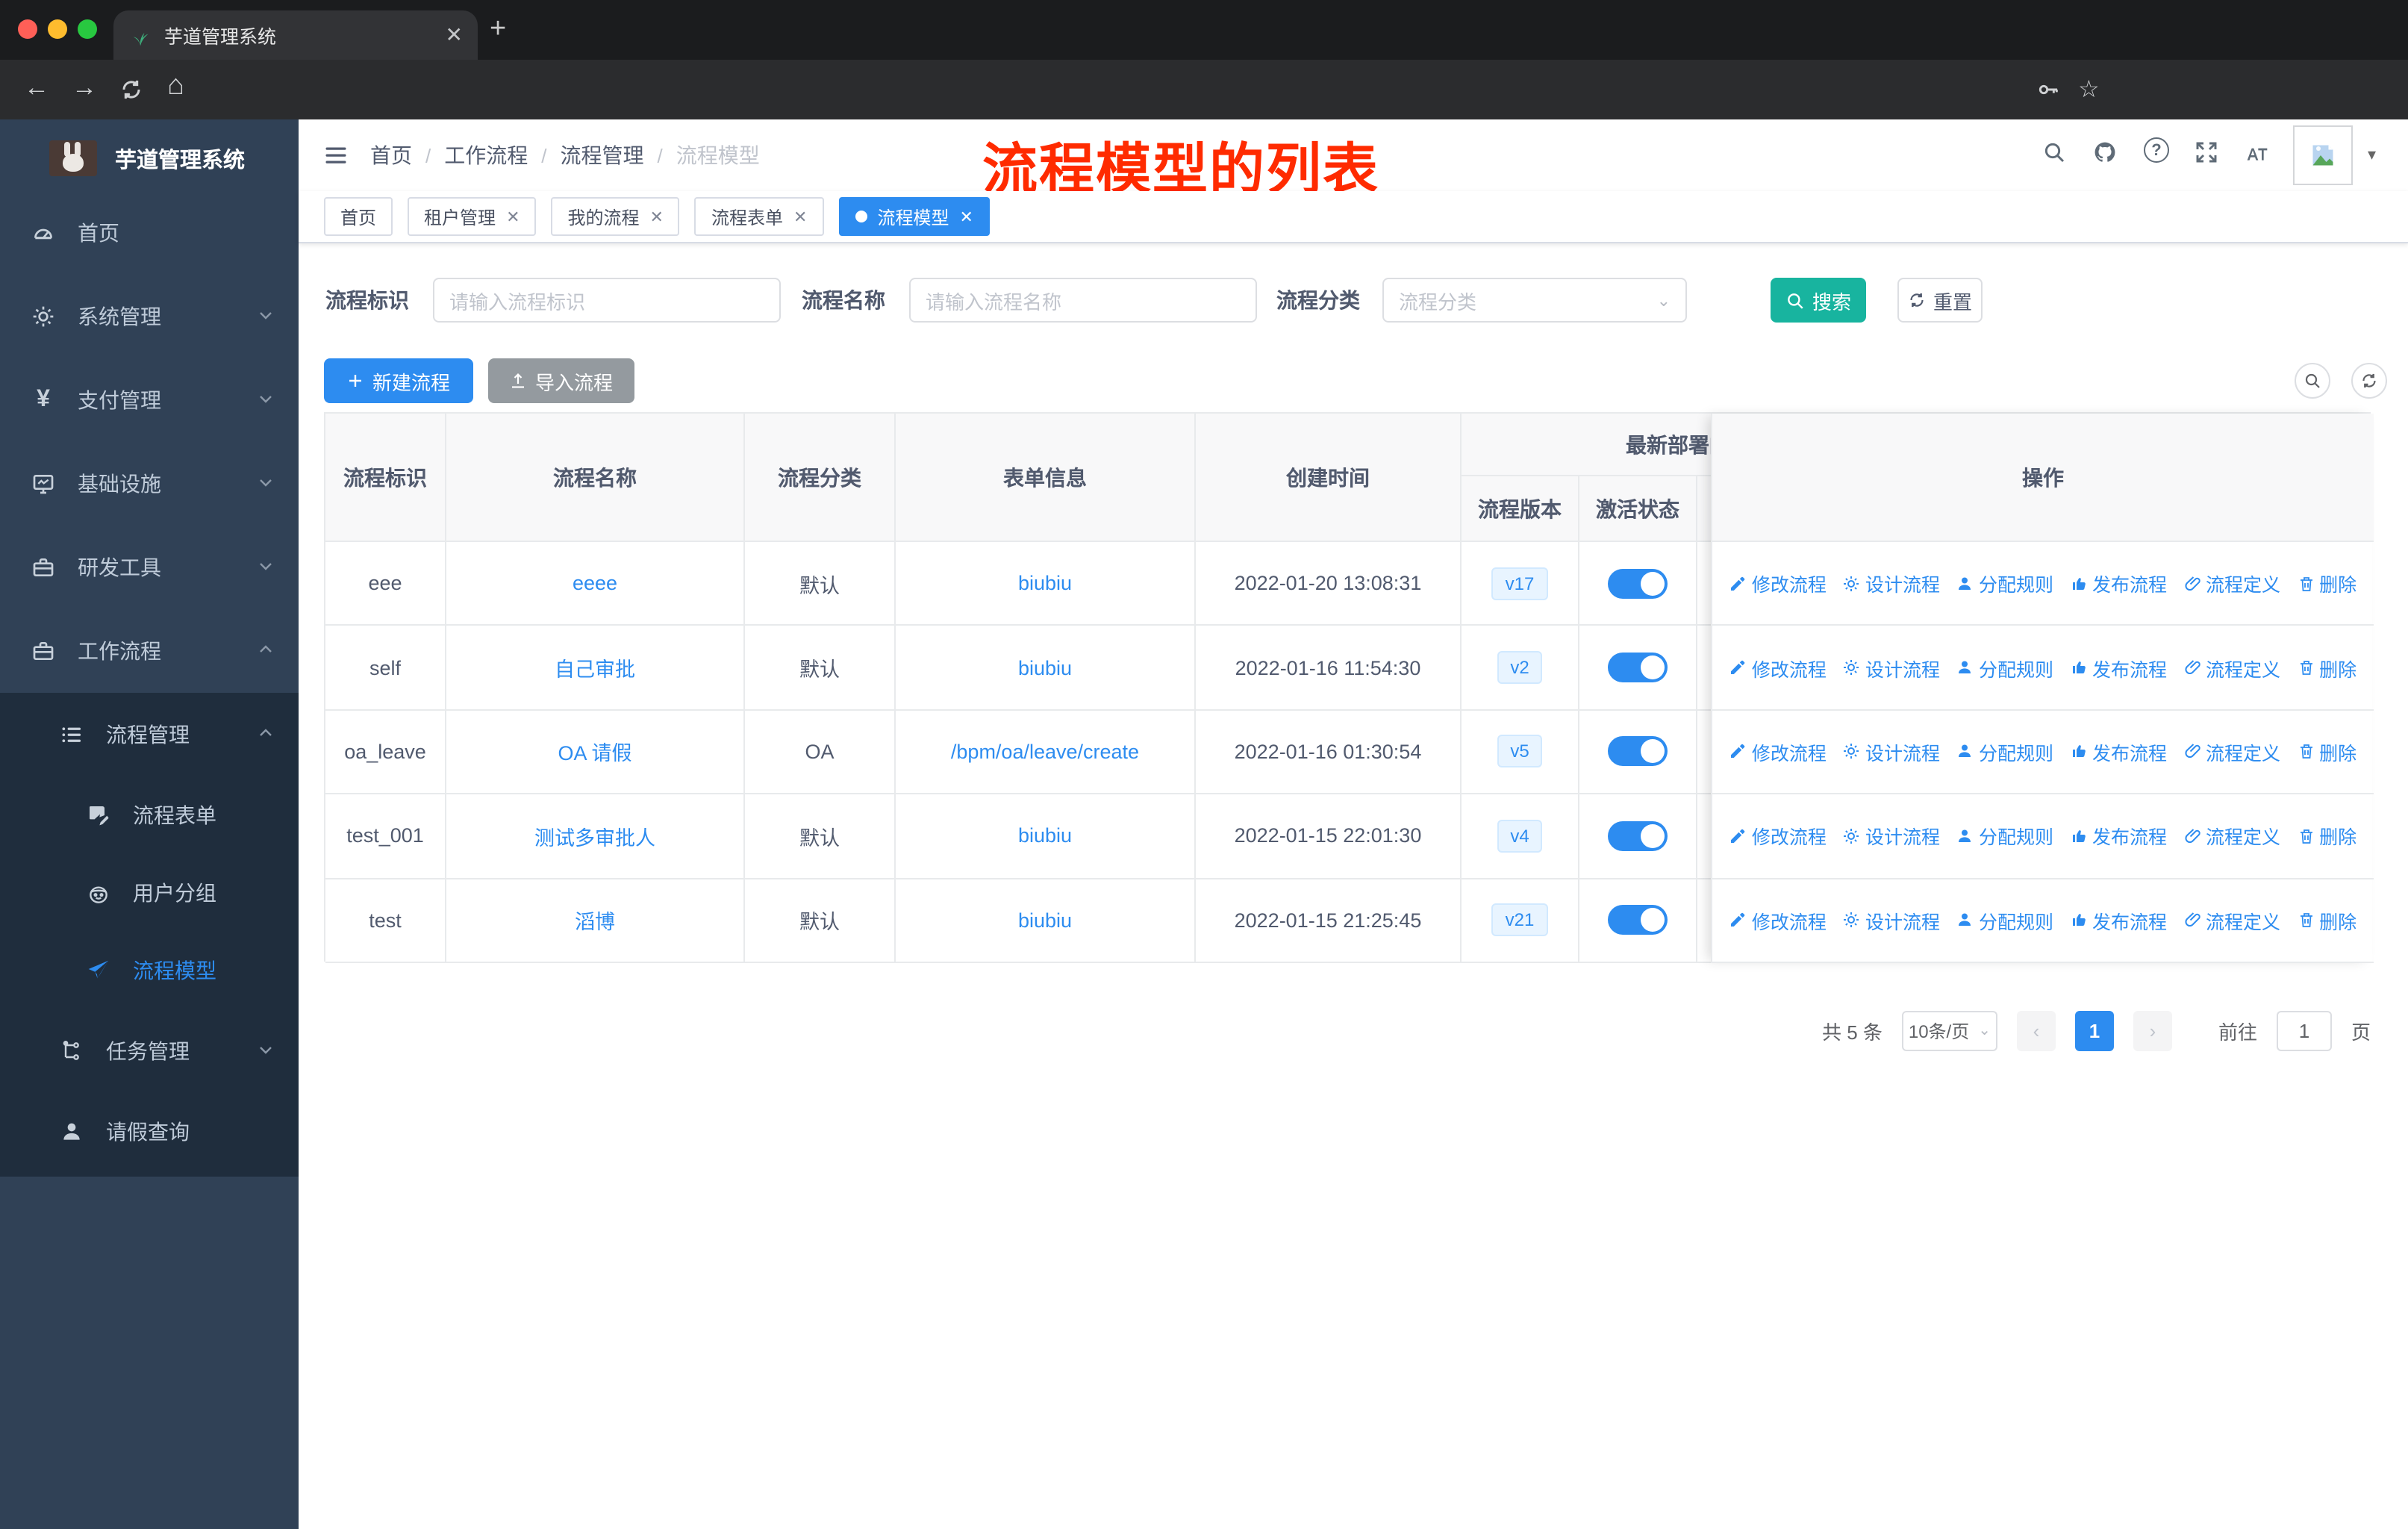 Image resolution: width=2408 pixels, height=1529 pixels. I want to click on window-zoom-button, so click(87, 29).